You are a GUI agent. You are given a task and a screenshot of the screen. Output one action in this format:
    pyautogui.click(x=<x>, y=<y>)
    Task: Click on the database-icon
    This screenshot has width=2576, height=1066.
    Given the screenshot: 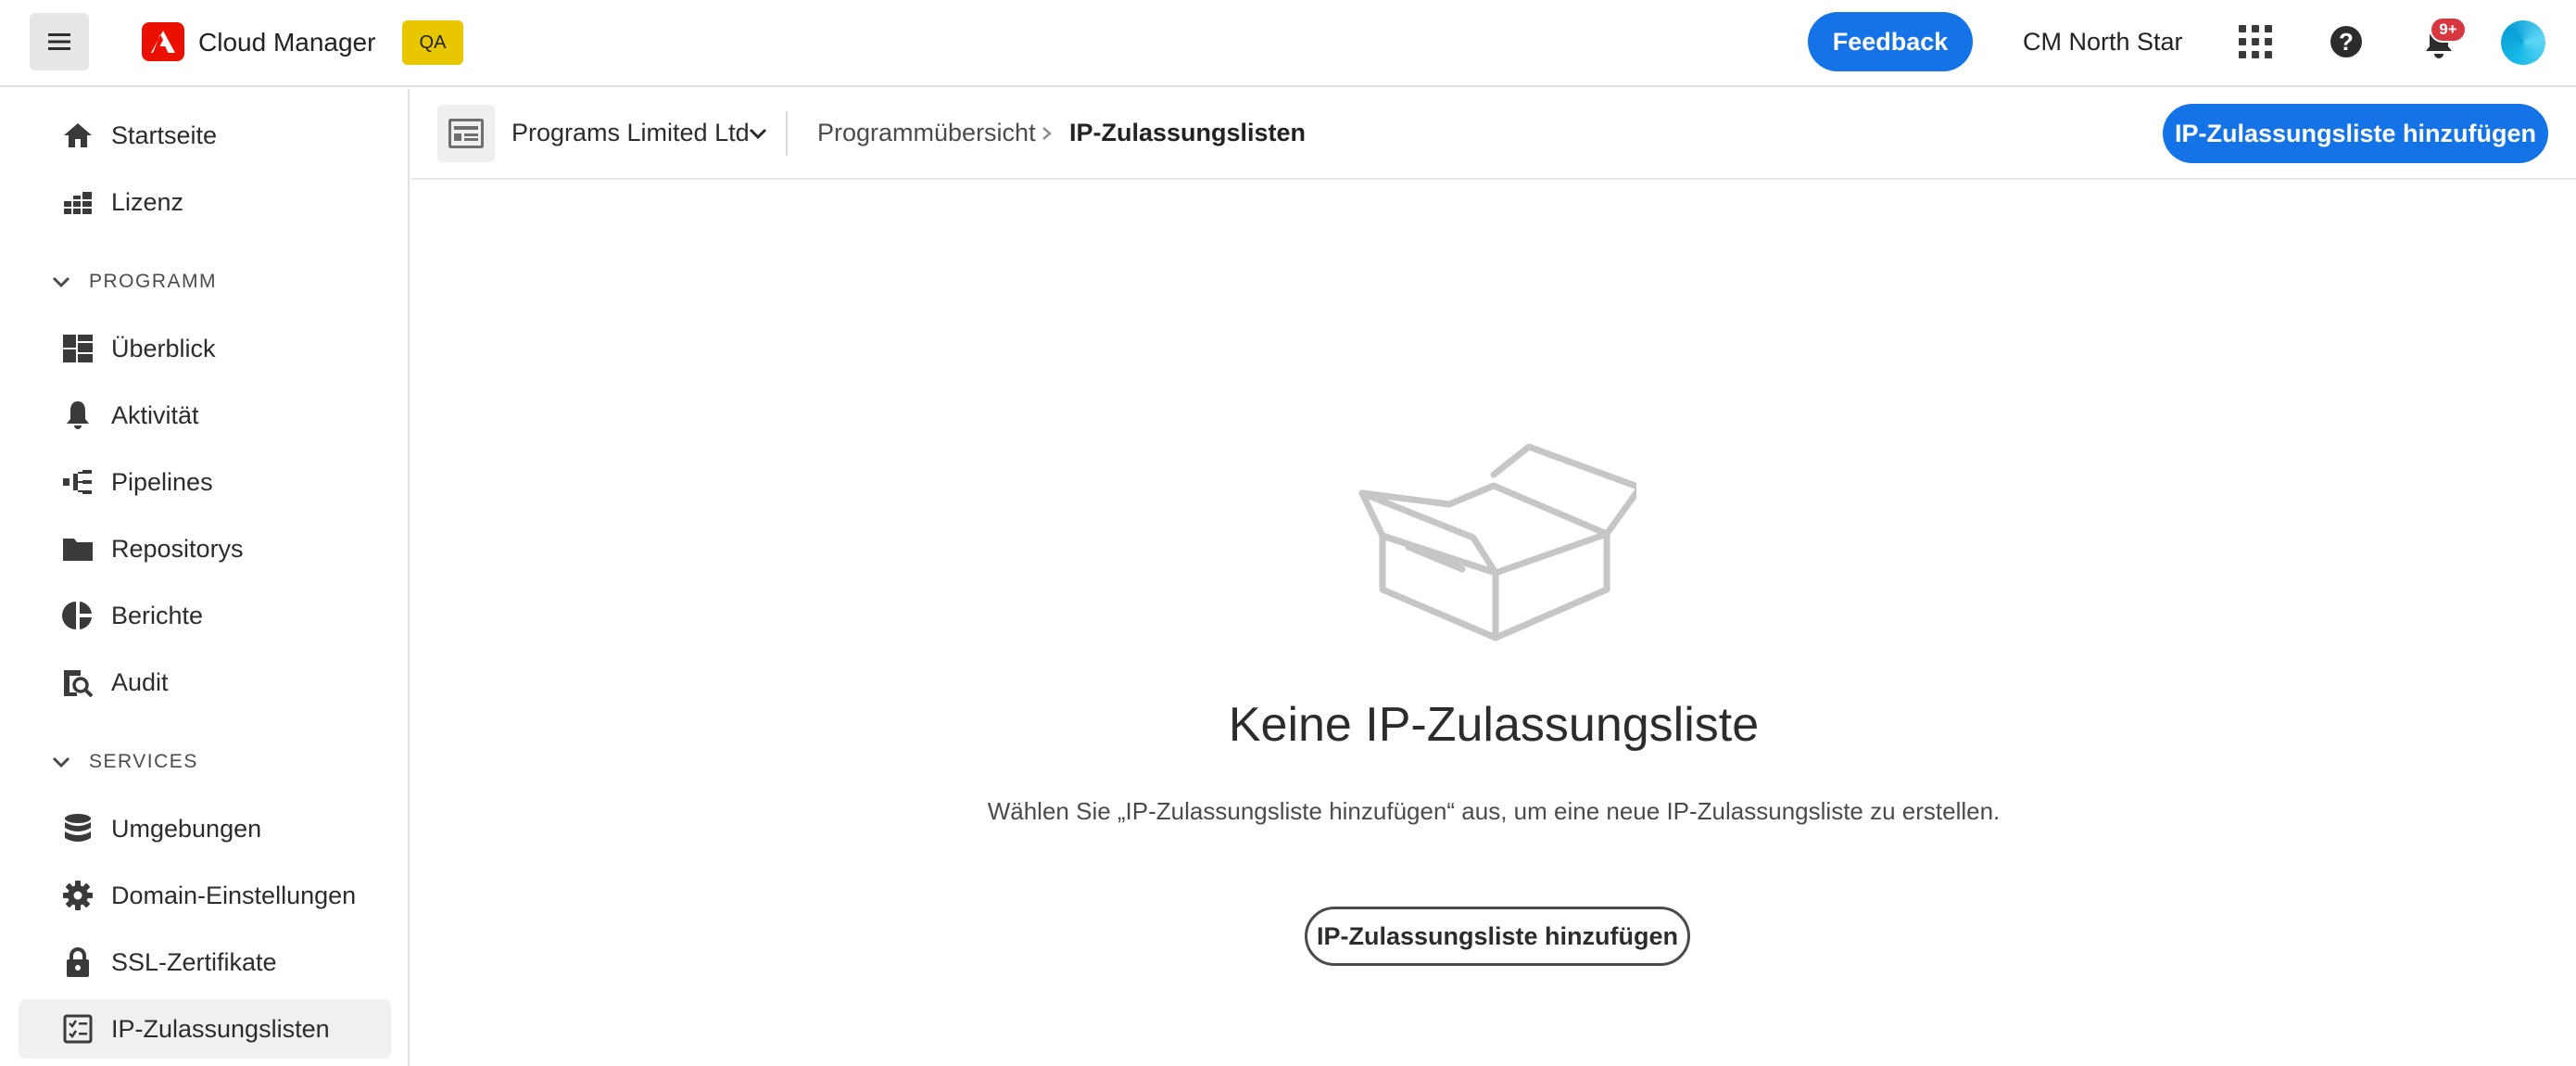 What is the action you would take?
    pyautogui.click(x=78, y=828)
    